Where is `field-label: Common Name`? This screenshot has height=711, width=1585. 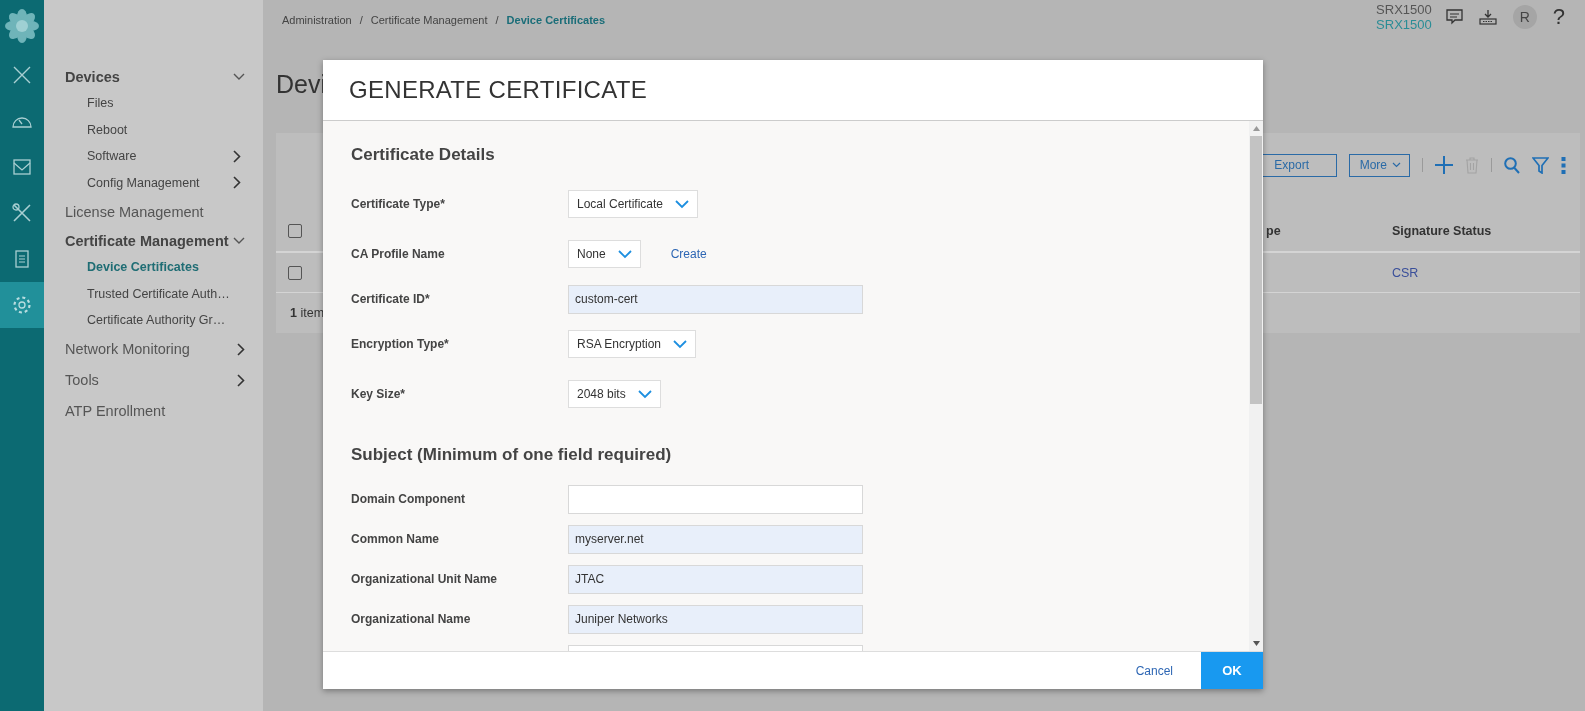 field-label: Common Name is located at coordinates (395, 539).